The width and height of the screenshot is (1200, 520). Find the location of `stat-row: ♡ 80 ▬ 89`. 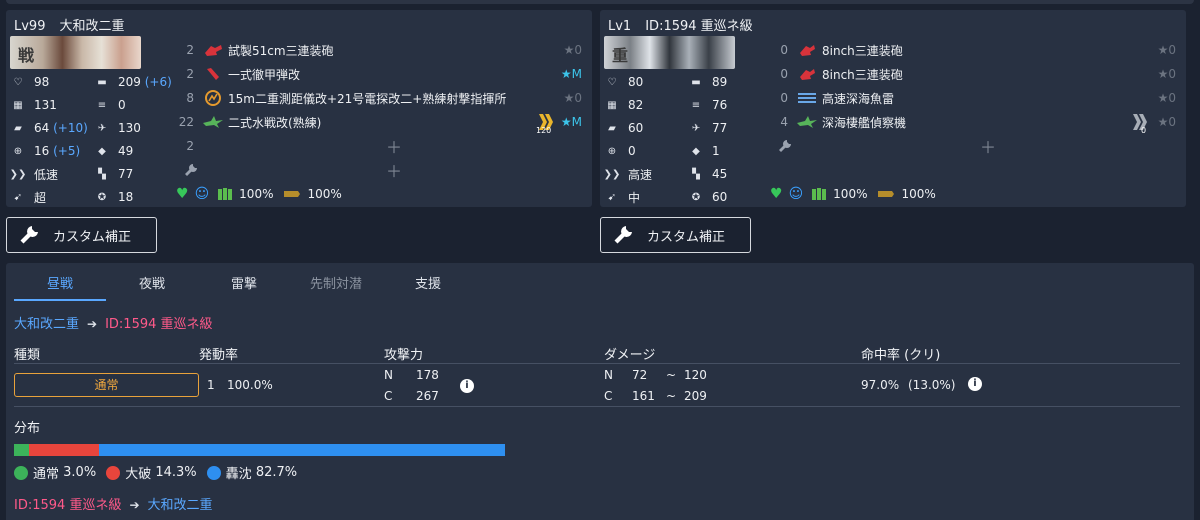

stat-row: ♡ 80 ▬ 89 is located at coordinates (686, 82).